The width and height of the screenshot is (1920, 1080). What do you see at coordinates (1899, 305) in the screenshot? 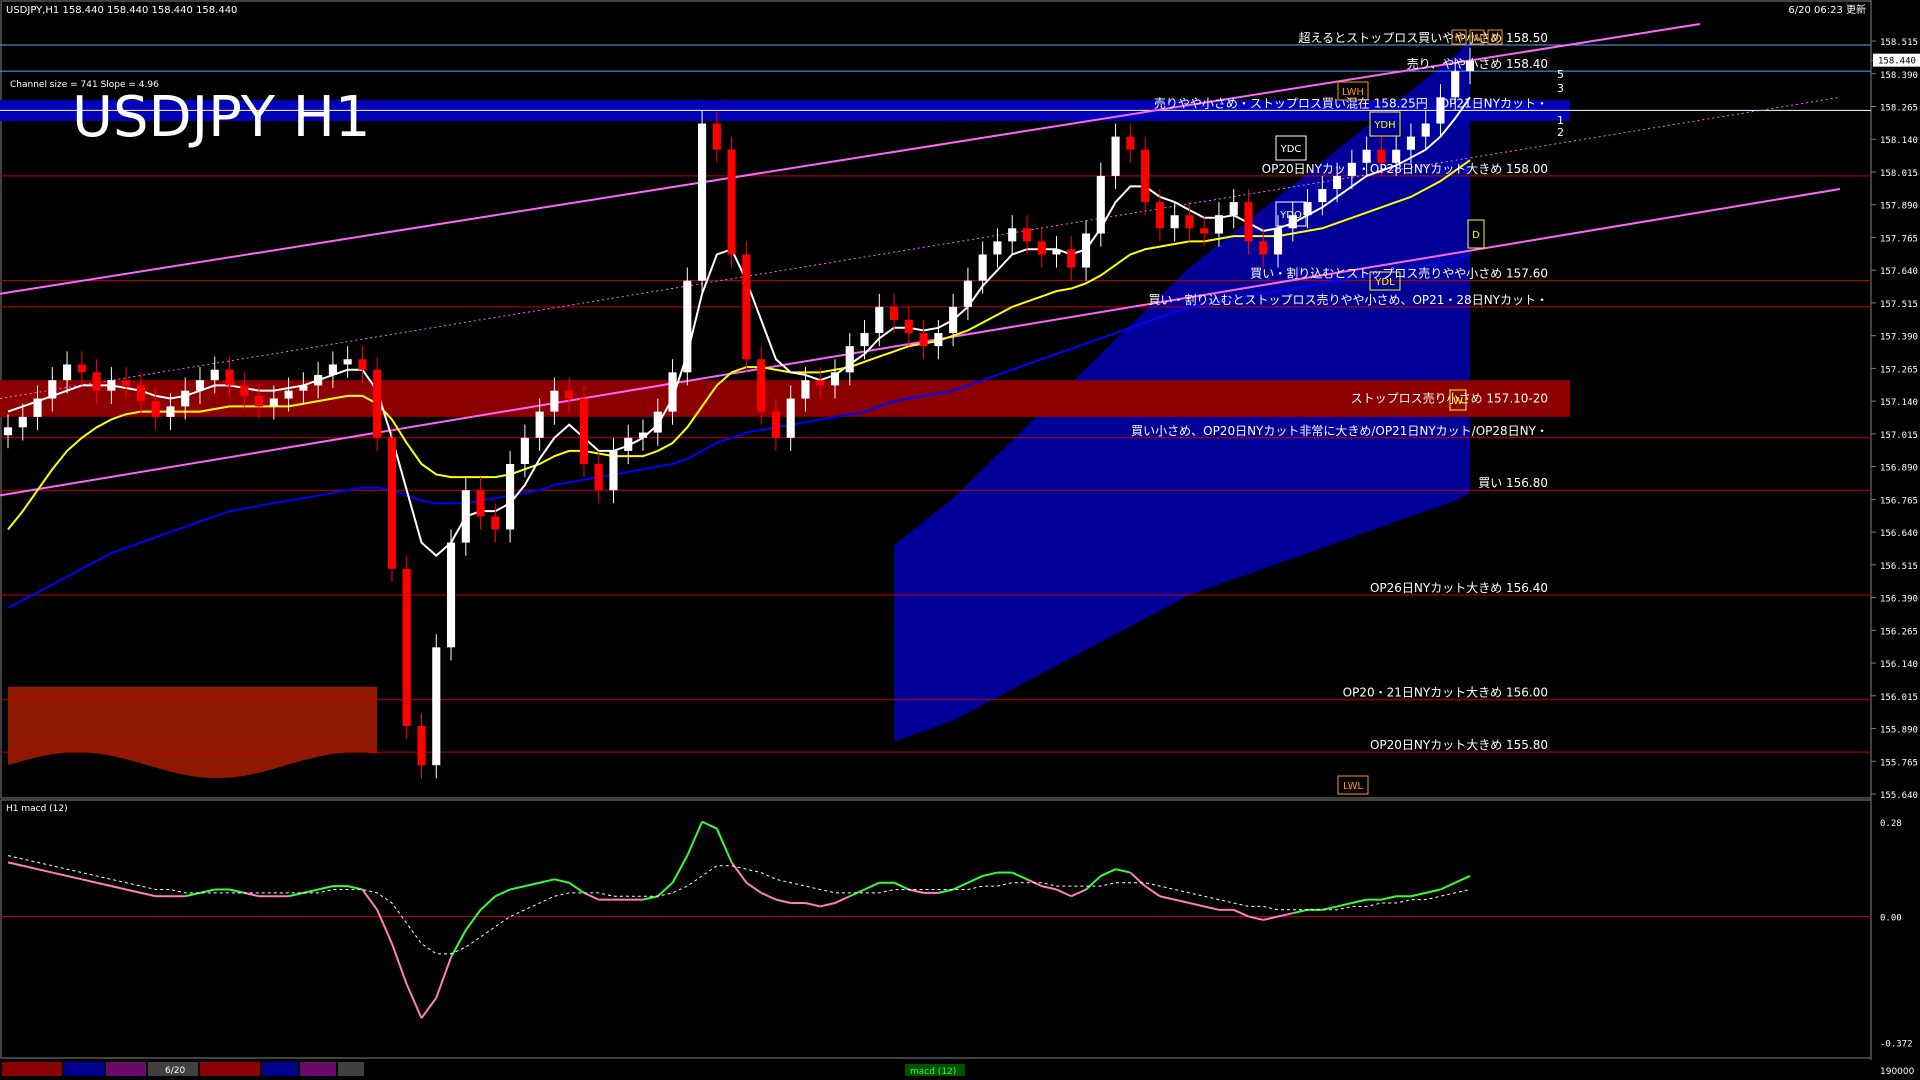
I see `price-tick-9: 157.515` at bounding box center [1899, 305].